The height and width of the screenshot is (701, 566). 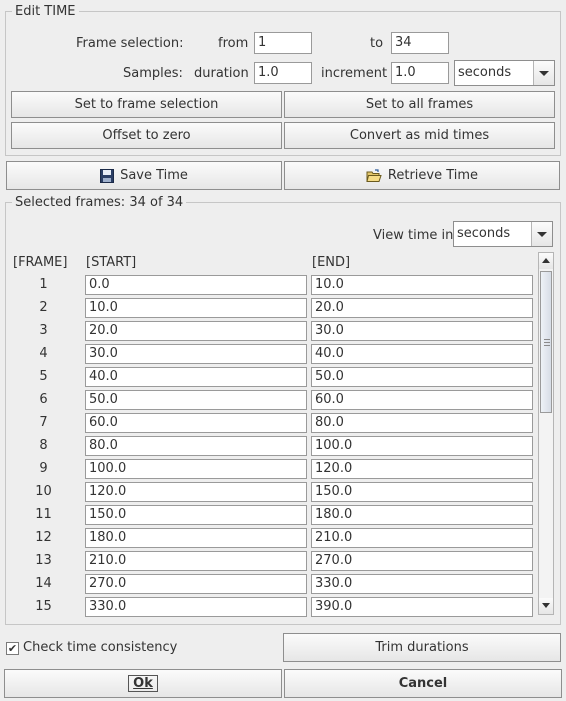 I want to click on retrieve-time-label: Retrieve Time, so click(x=433, y=175).